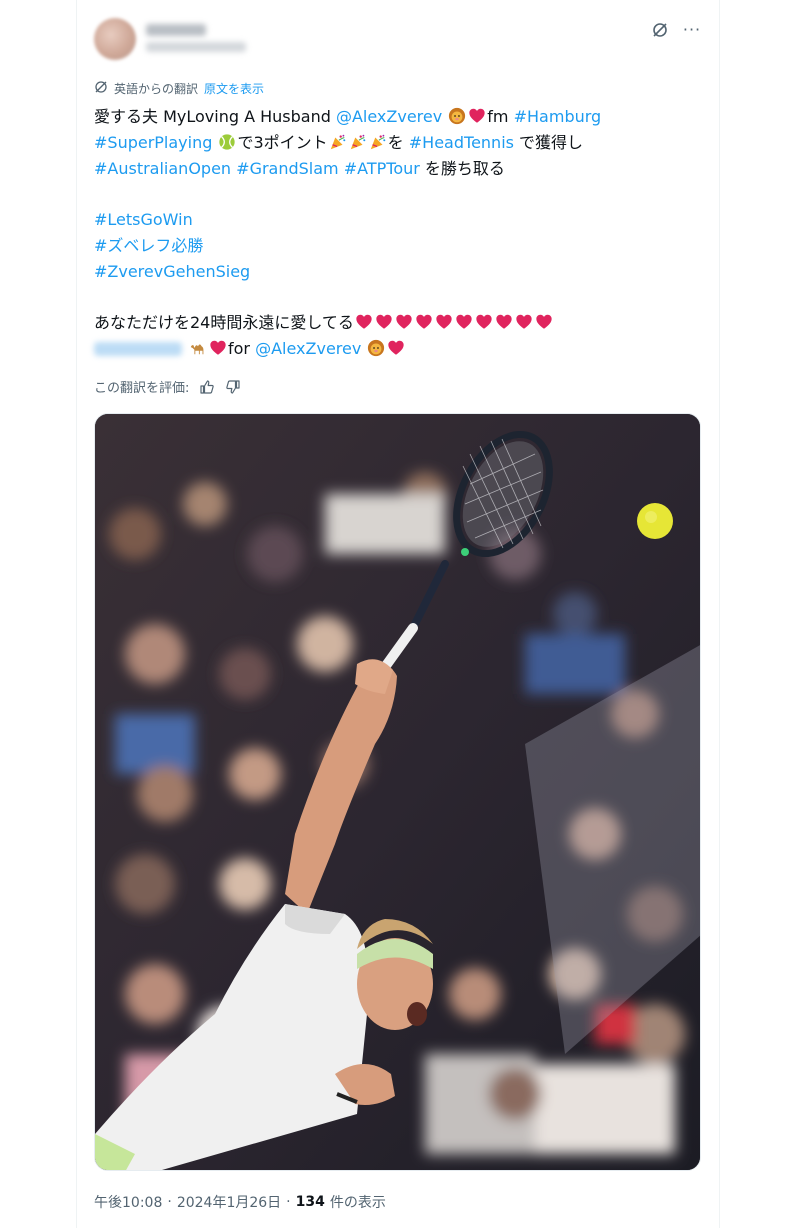  Describe the element at coordinates (310, 1202) in the screenshot. I see `view-count: 134` at that location.